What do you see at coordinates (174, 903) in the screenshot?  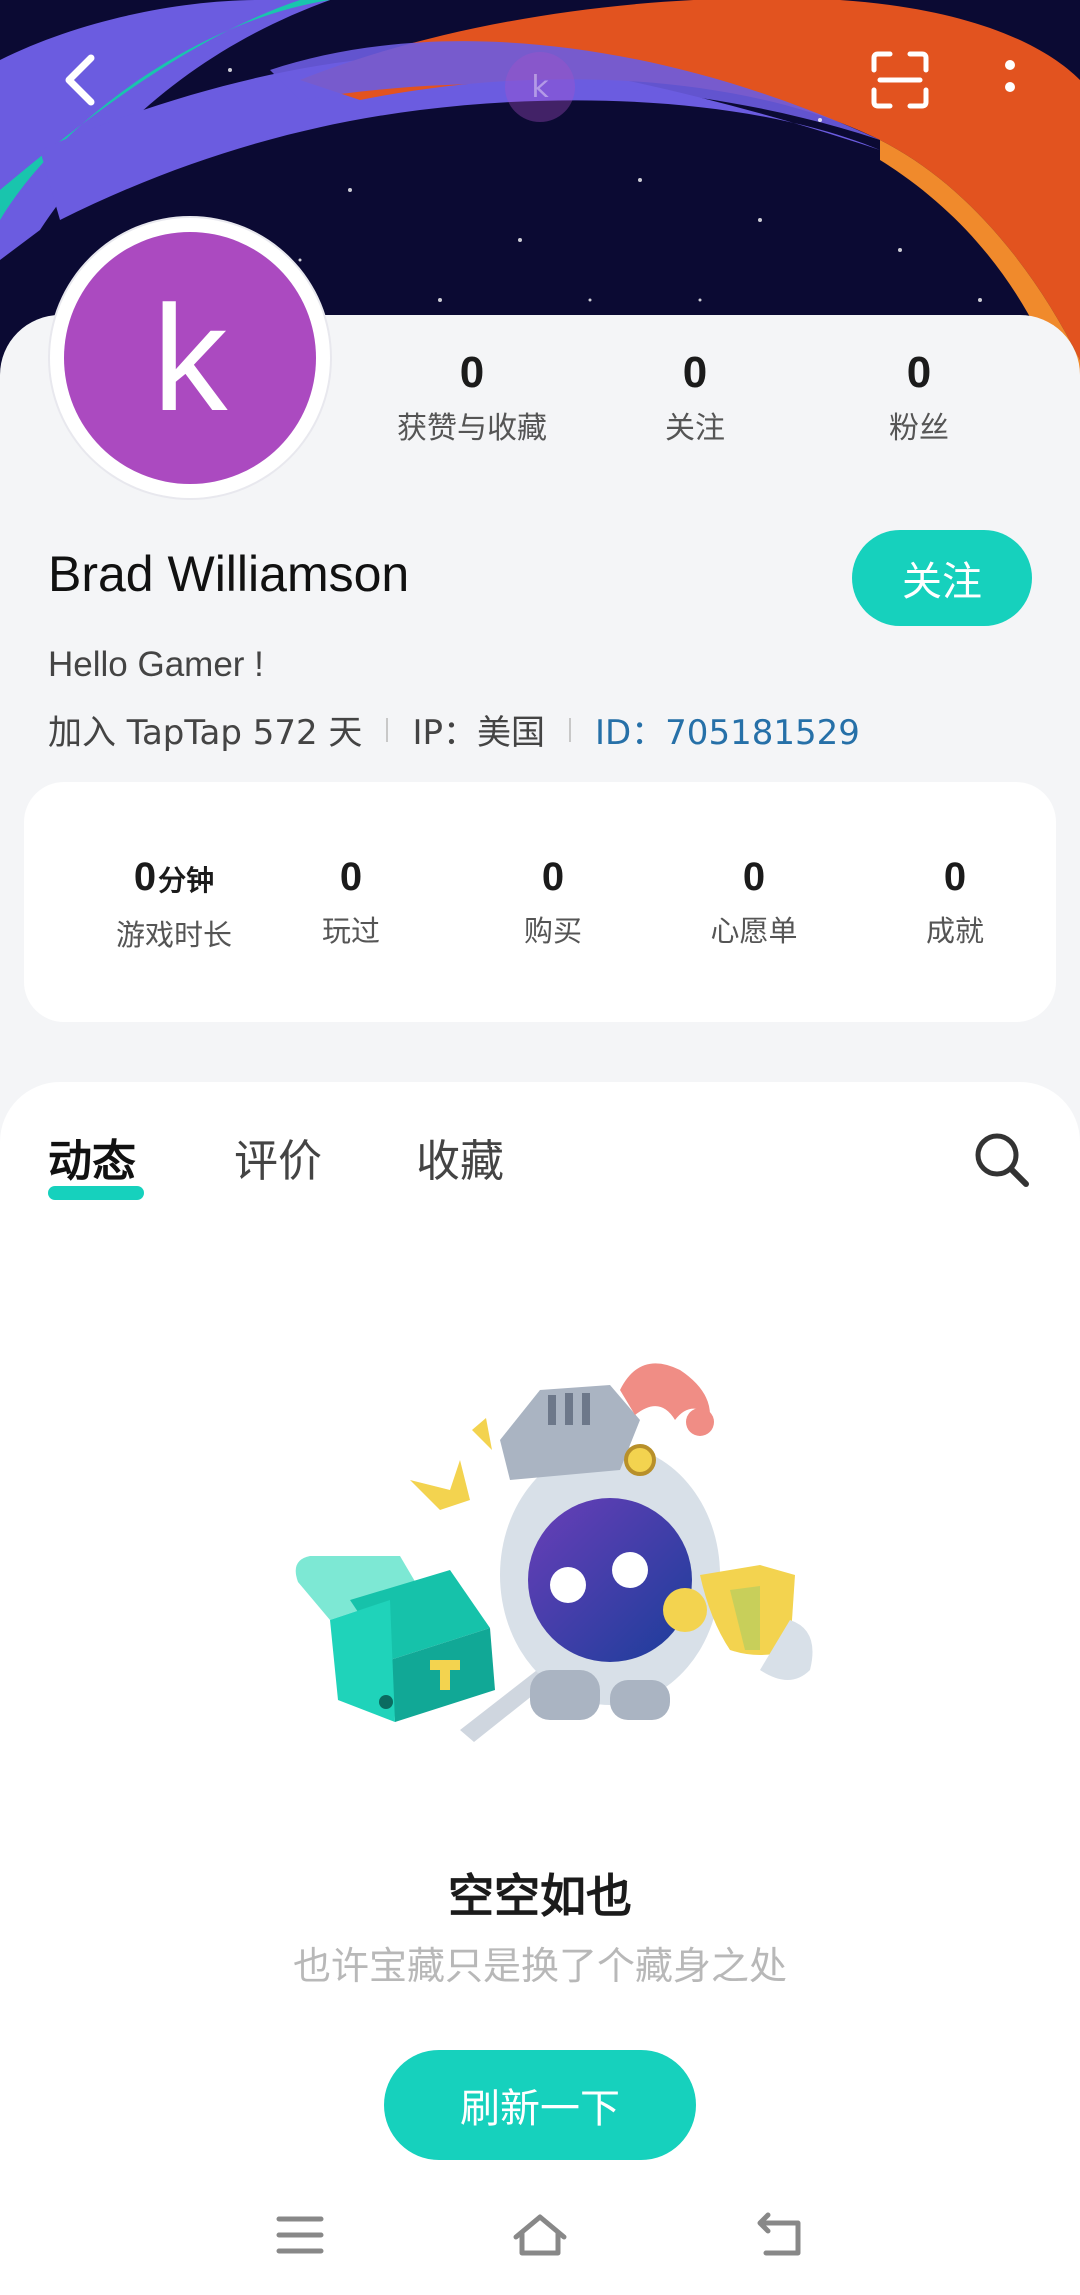 I see `playtime-stat: 0分钟 游戏时长` at bounding box center [174, 903].